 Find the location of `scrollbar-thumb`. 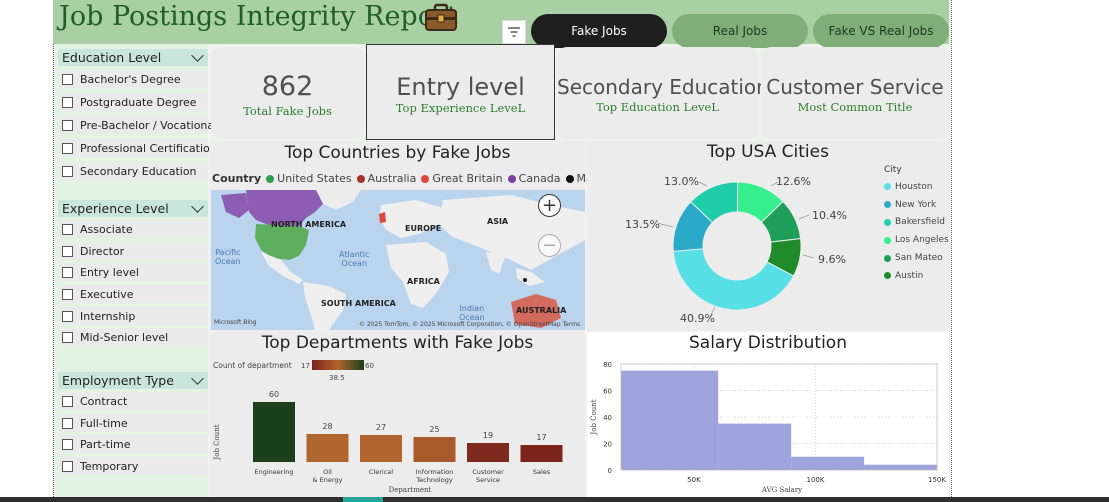

scrollbar-thumb is located at coordinates (363, 499).